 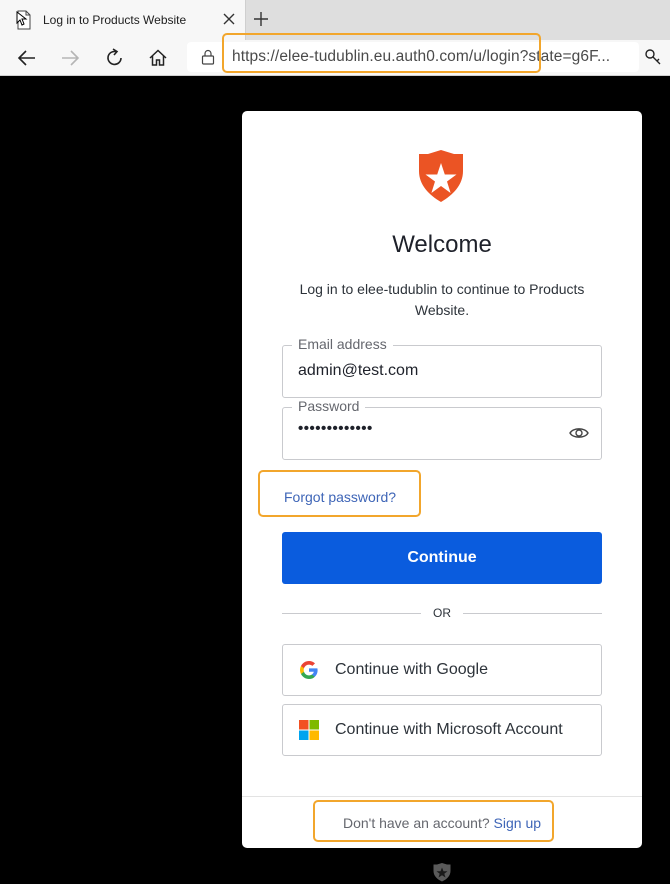 I want to click on microsoft-login-button: Continue with Microsoft Account, so click(x=442, y=730).